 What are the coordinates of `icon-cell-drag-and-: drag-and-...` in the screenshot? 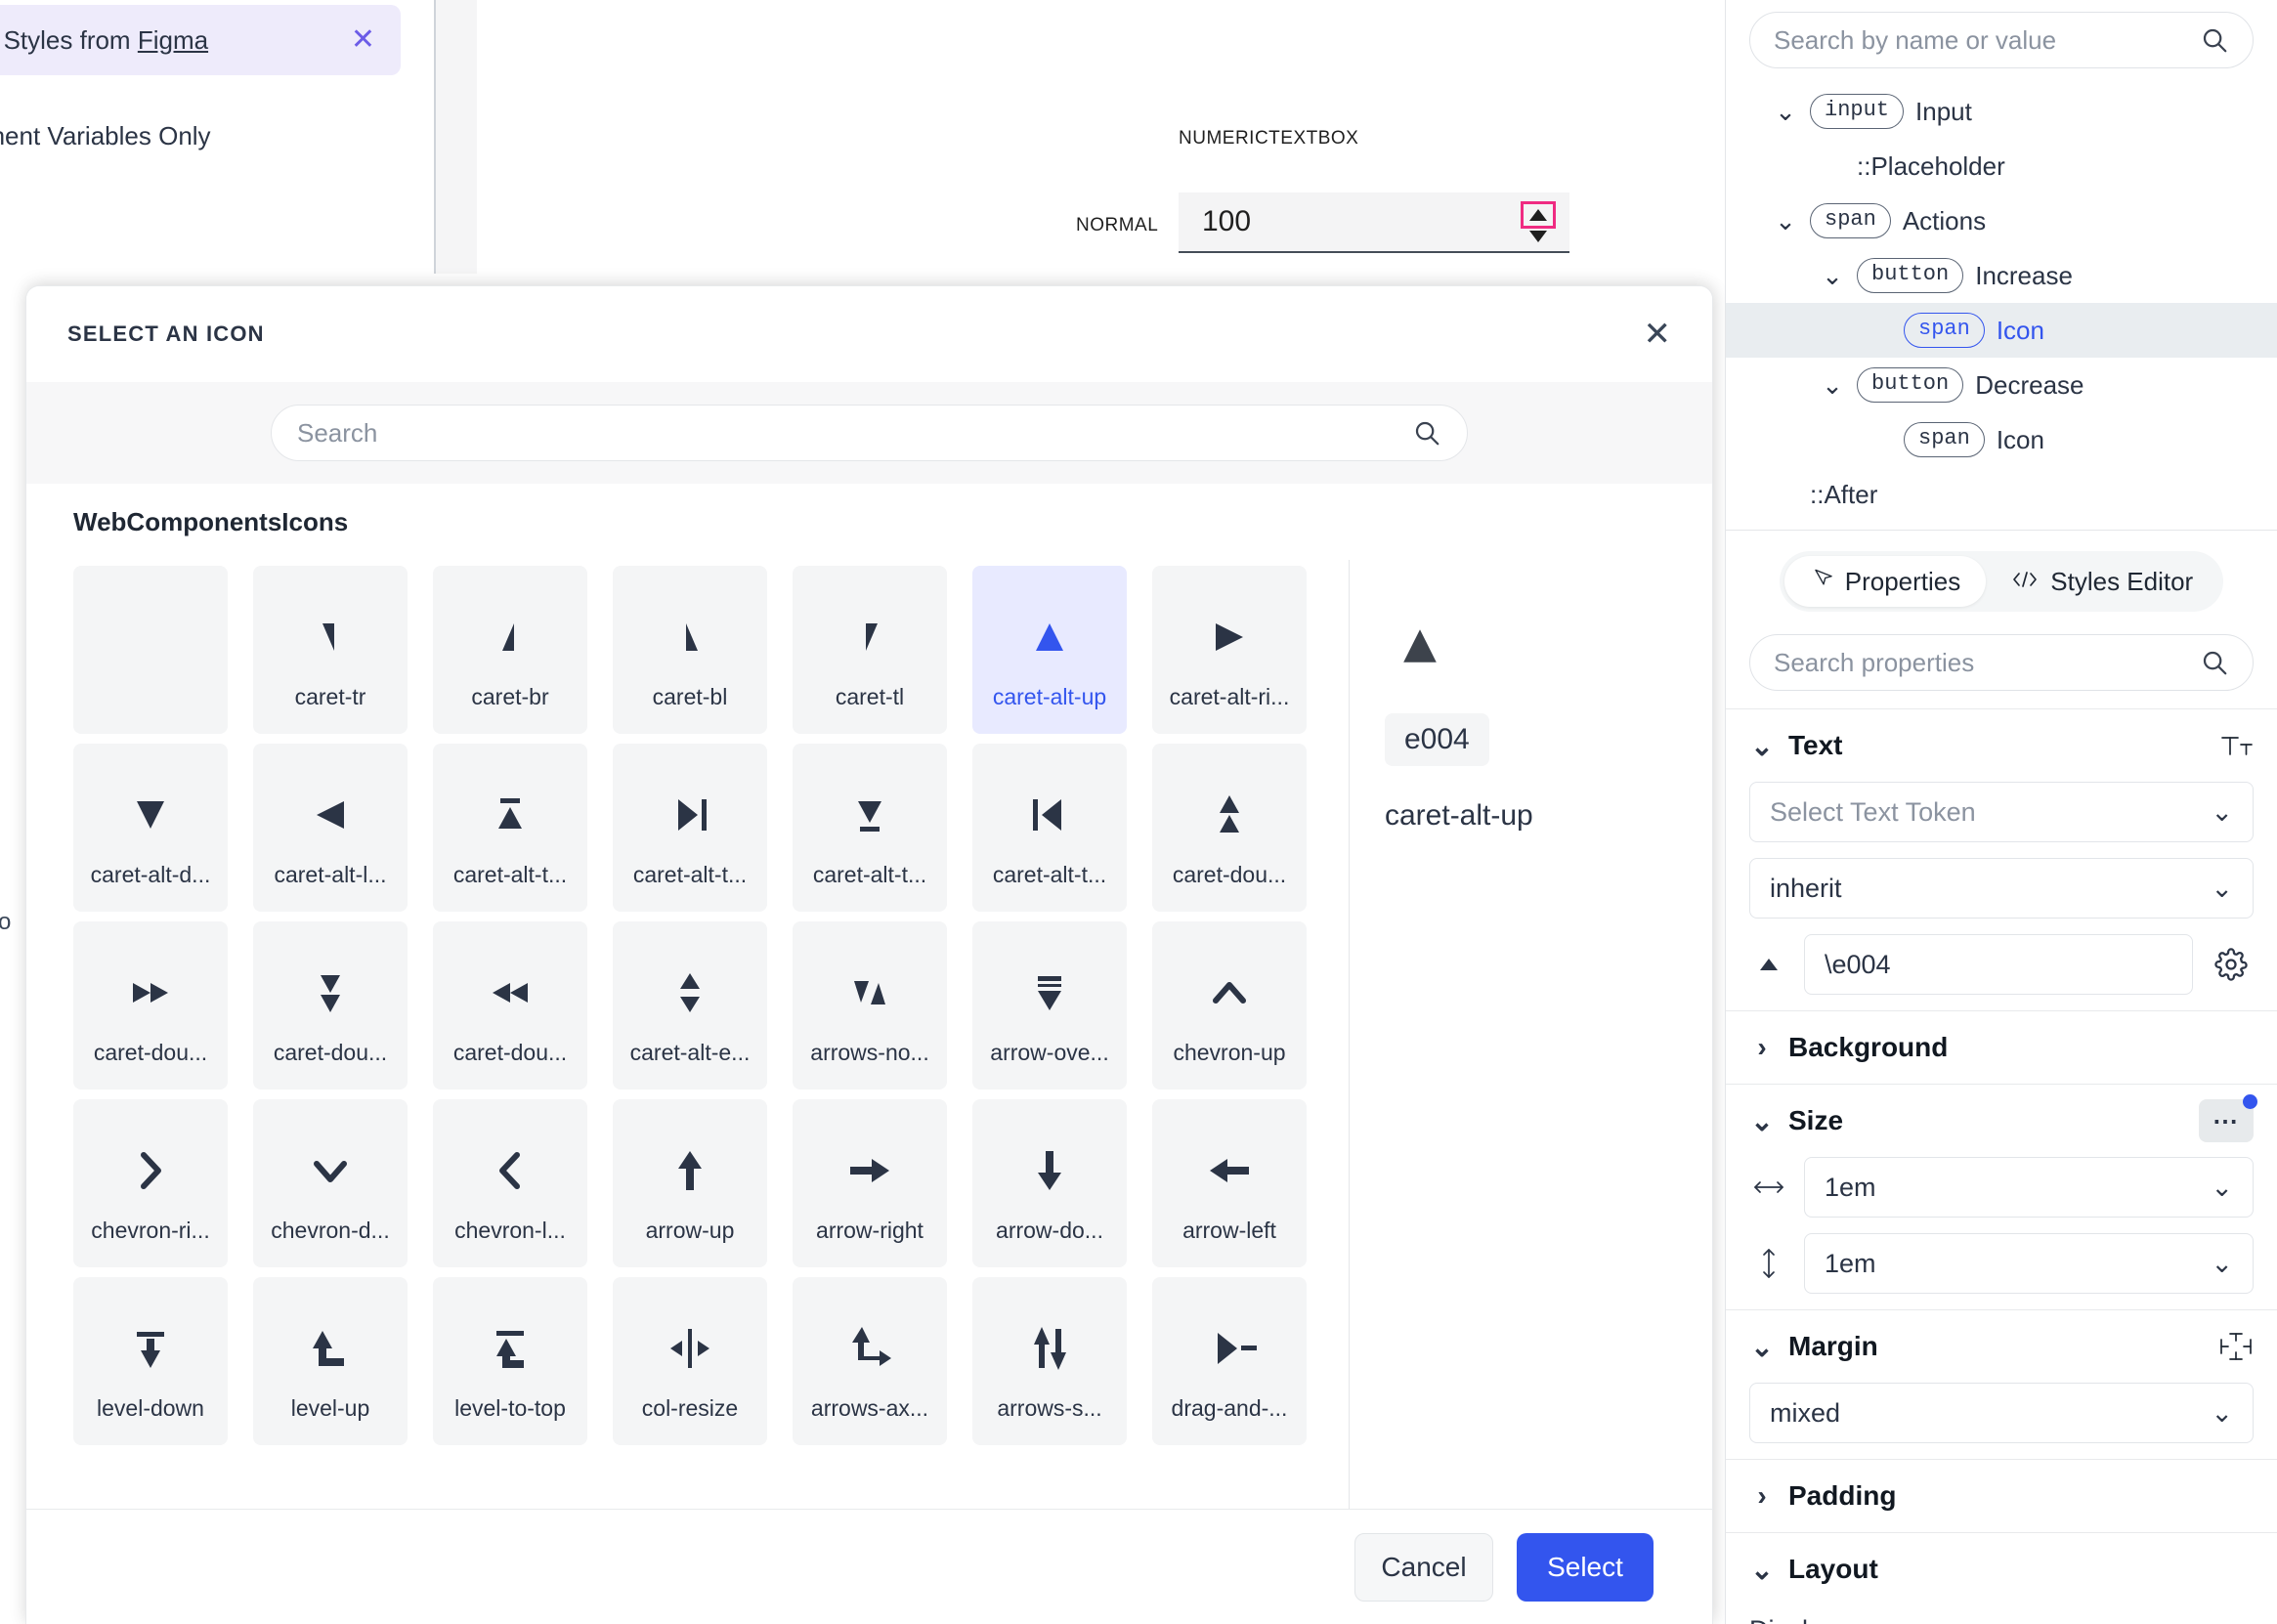 It's located at (1229, 1361).